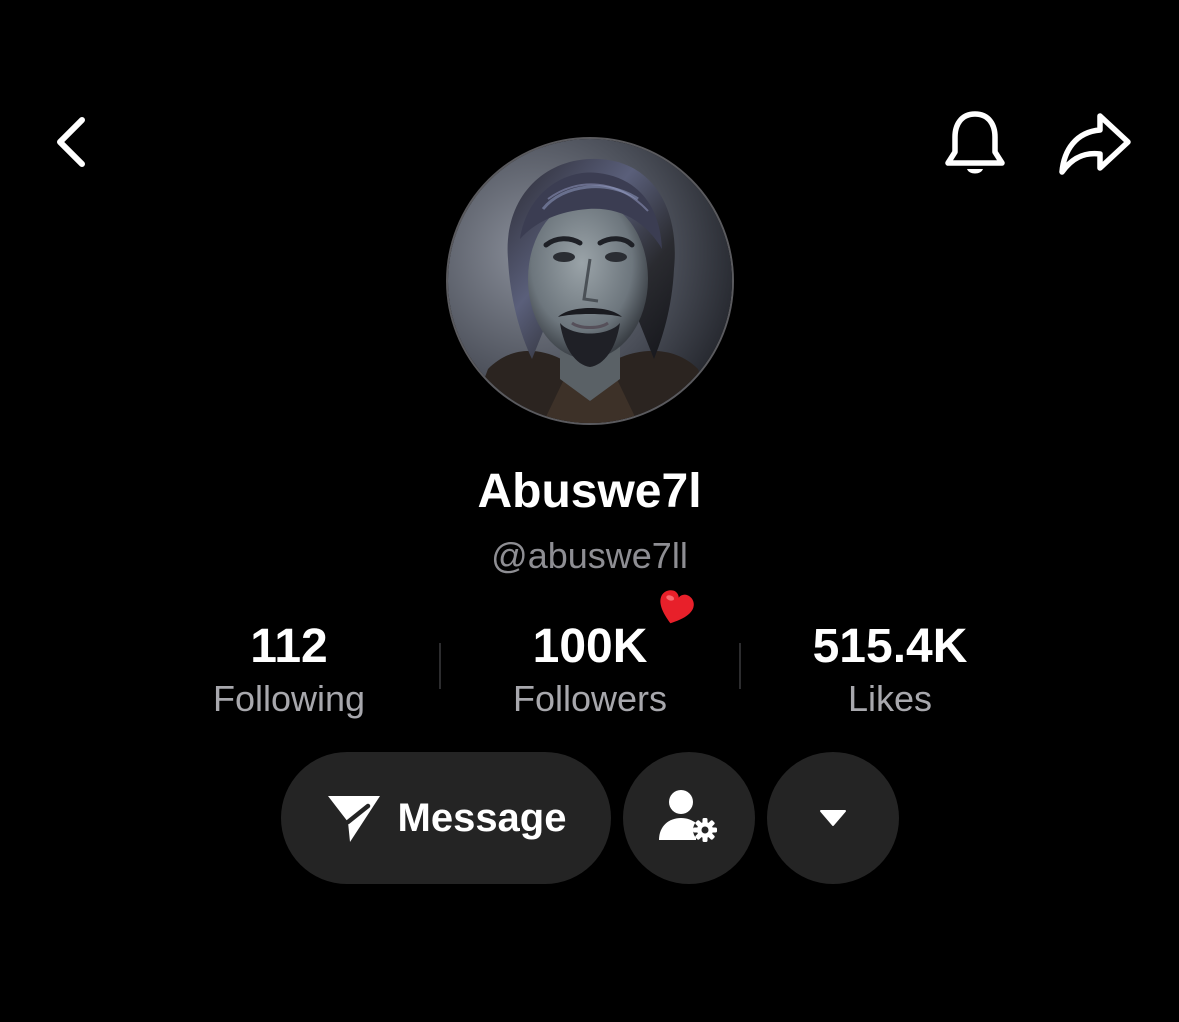 This screenshot has height=1022, width=1179. I want to click on back-button, so click(70, 142).